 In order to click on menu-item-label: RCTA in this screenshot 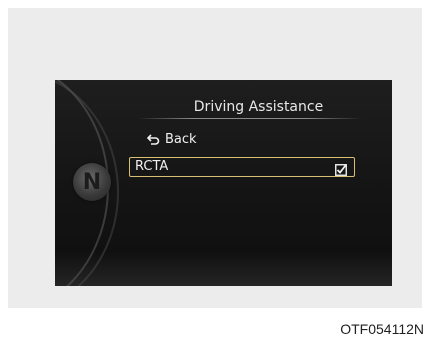, I will do `click(152, 166)`.